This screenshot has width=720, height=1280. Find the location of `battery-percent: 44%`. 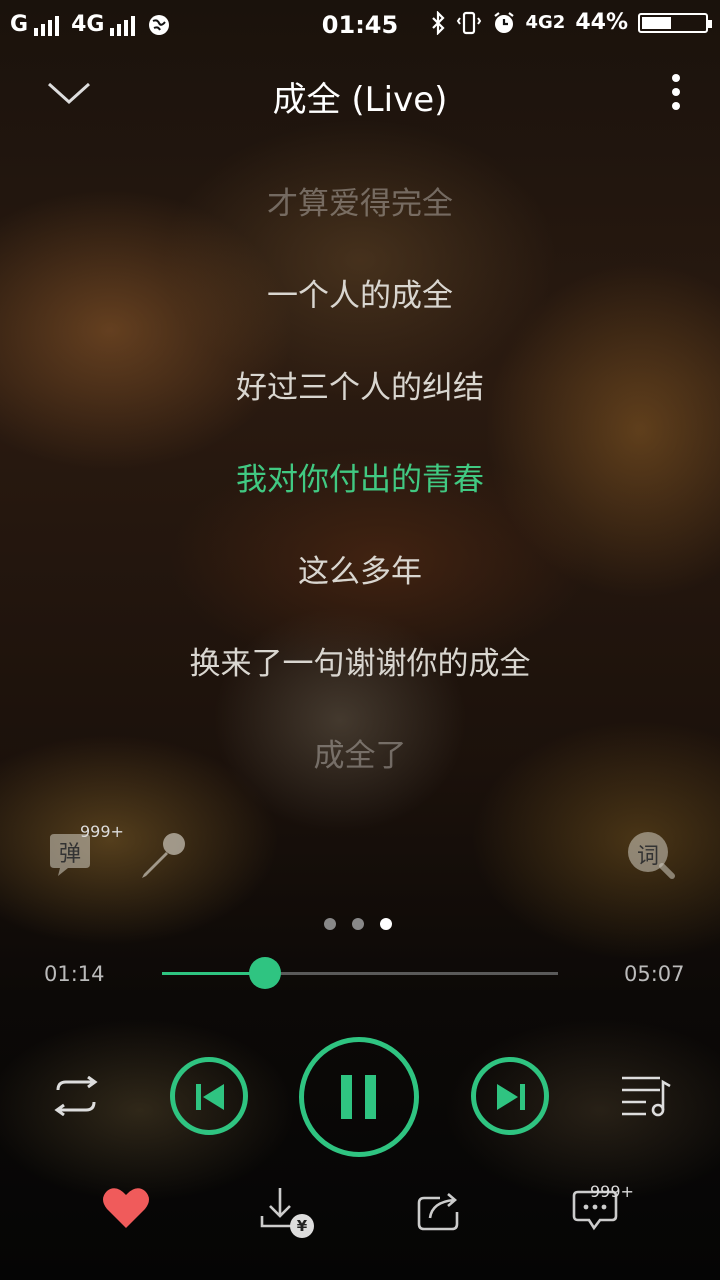

battery-percent: 44% is located at coordinates (601, 22).